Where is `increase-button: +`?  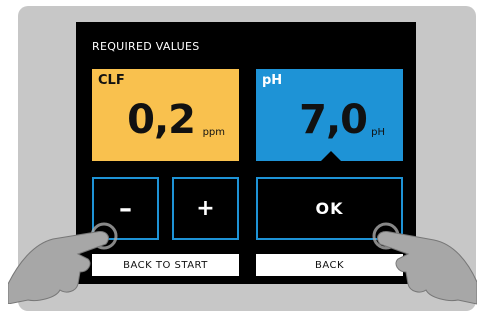
increase-button: + is located at coordinates (205, 208).